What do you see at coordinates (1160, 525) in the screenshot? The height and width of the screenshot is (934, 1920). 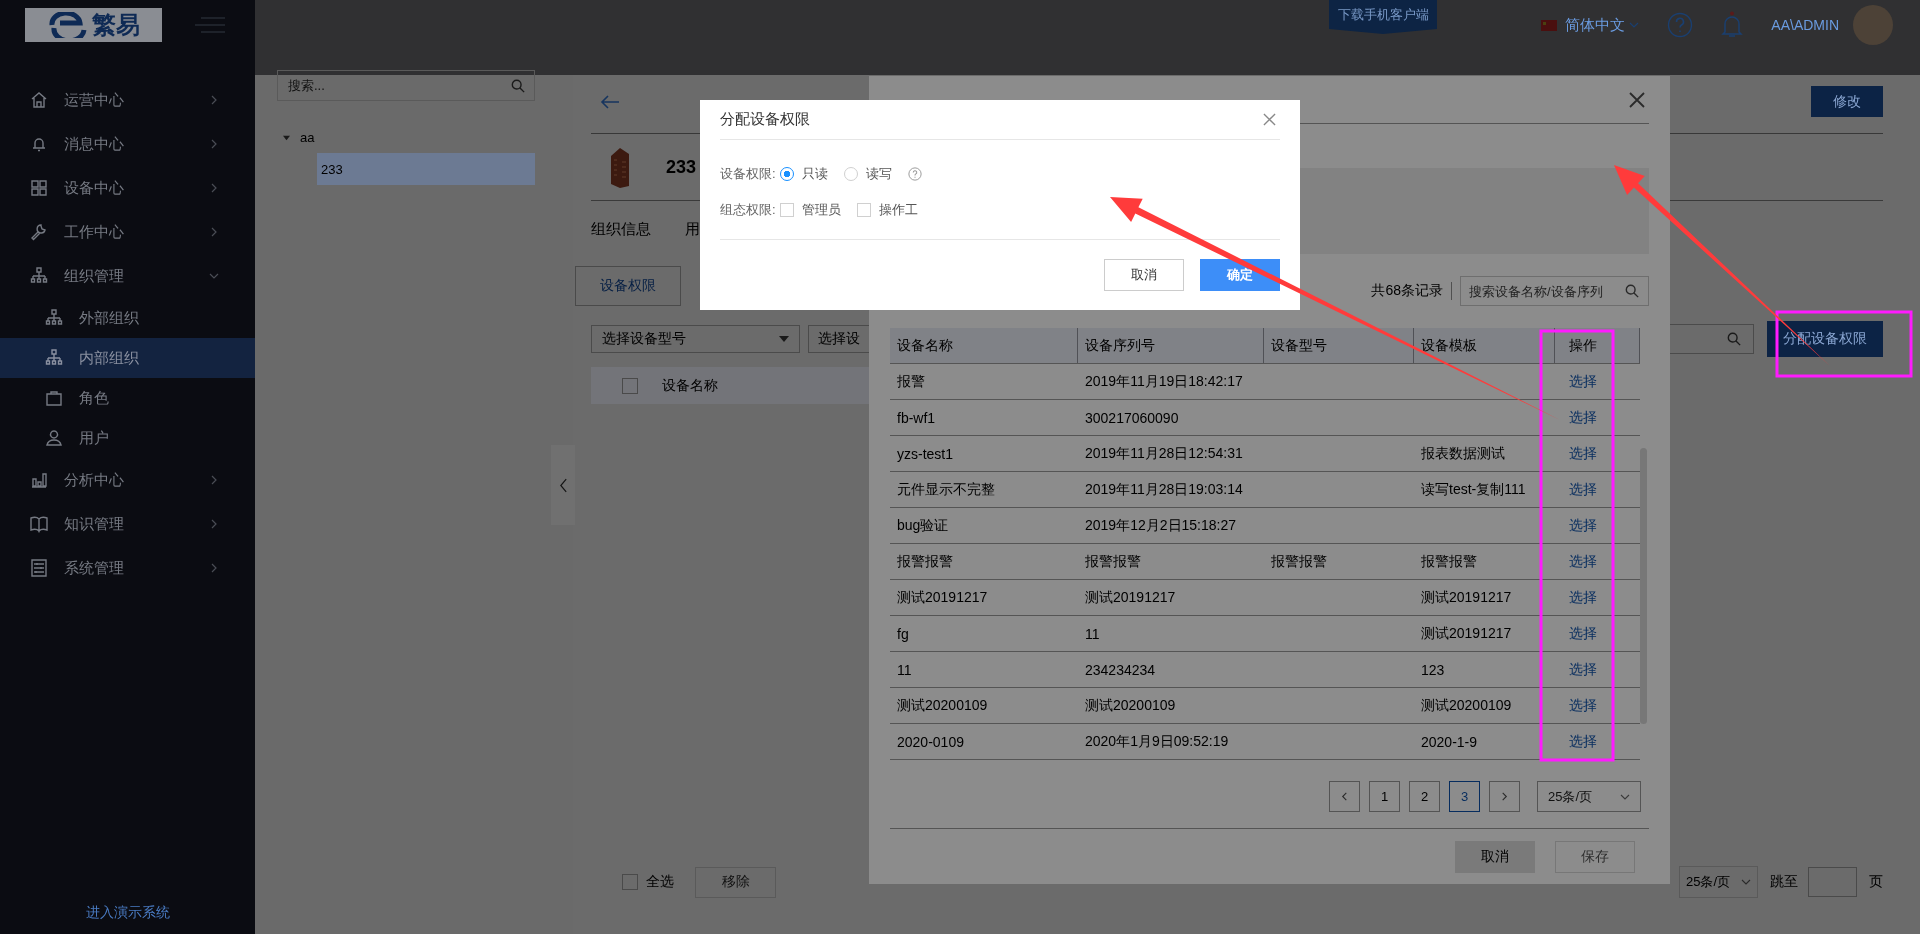 I see `table-cell: 2019年12月2日15:18:27` at bounding box center [1160, 525].